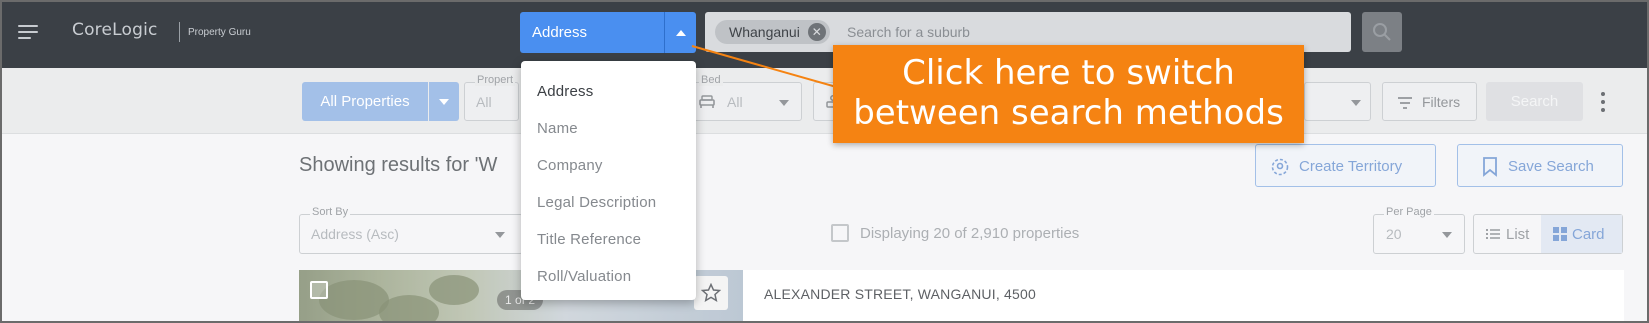 This screenshot has width=1649, height=323. I want to click on sort-by-label: Sort By, so click(330, 212).